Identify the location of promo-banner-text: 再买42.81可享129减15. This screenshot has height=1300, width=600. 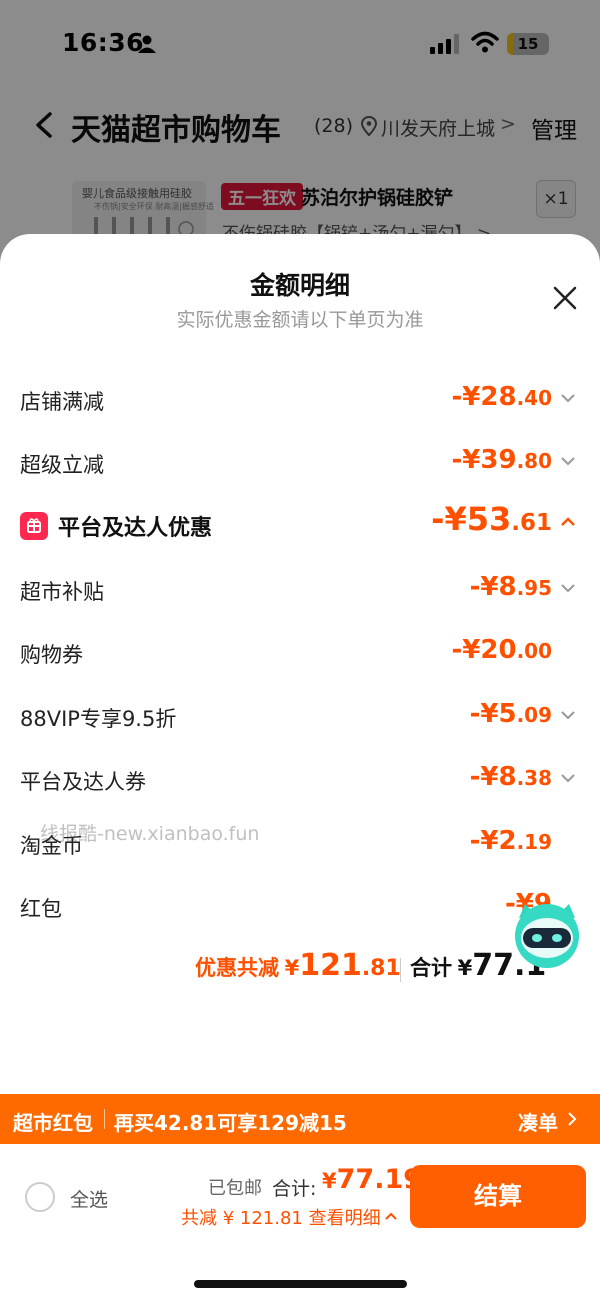
(230, 1123).